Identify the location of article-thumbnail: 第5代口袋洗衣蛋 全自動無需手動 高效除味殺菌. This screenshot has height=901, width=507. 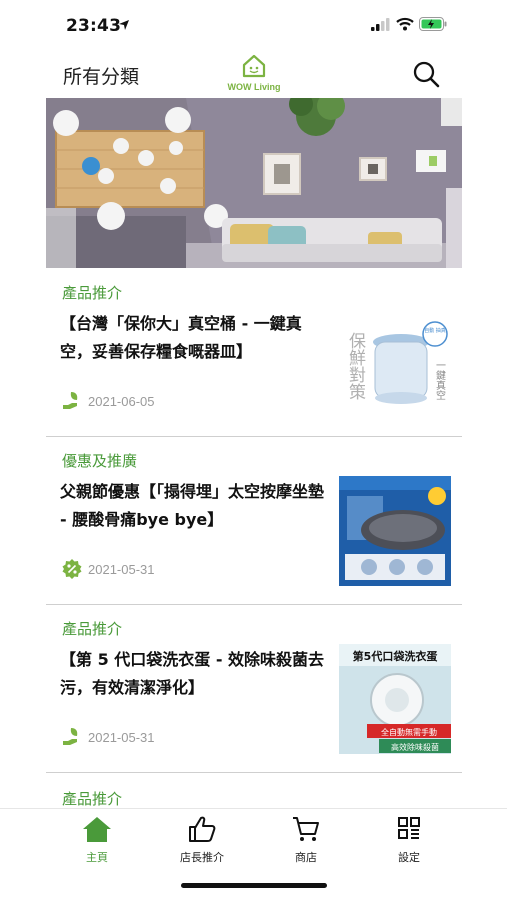
(395, 699).